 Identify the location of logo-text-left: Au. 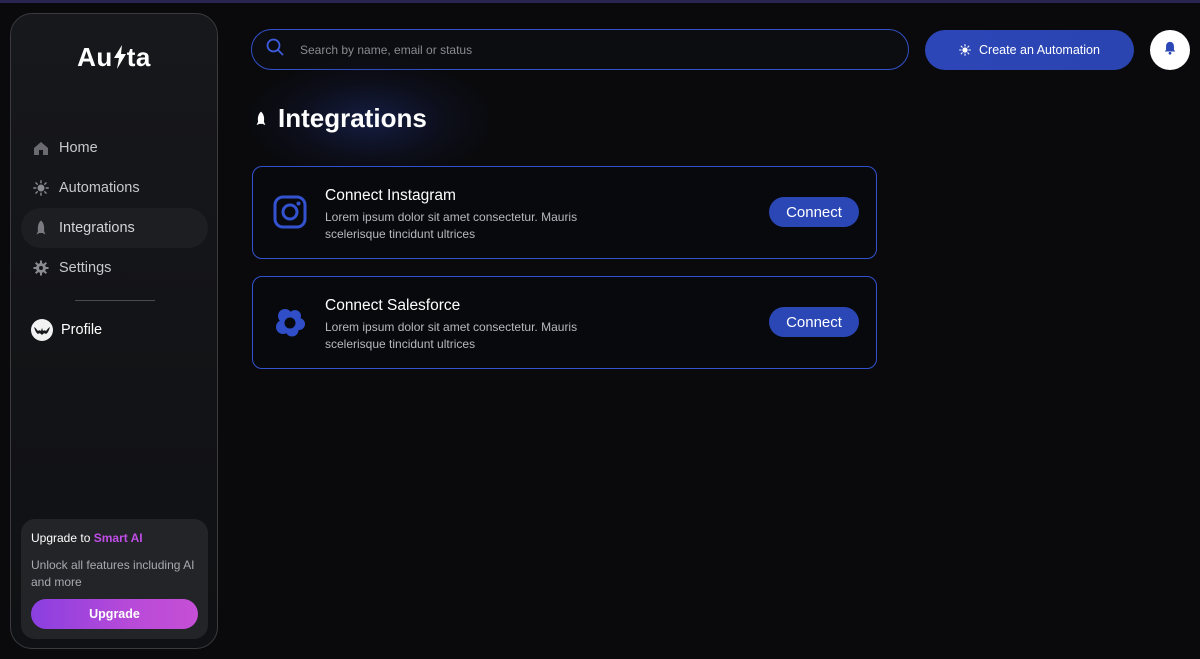
(95, 57).